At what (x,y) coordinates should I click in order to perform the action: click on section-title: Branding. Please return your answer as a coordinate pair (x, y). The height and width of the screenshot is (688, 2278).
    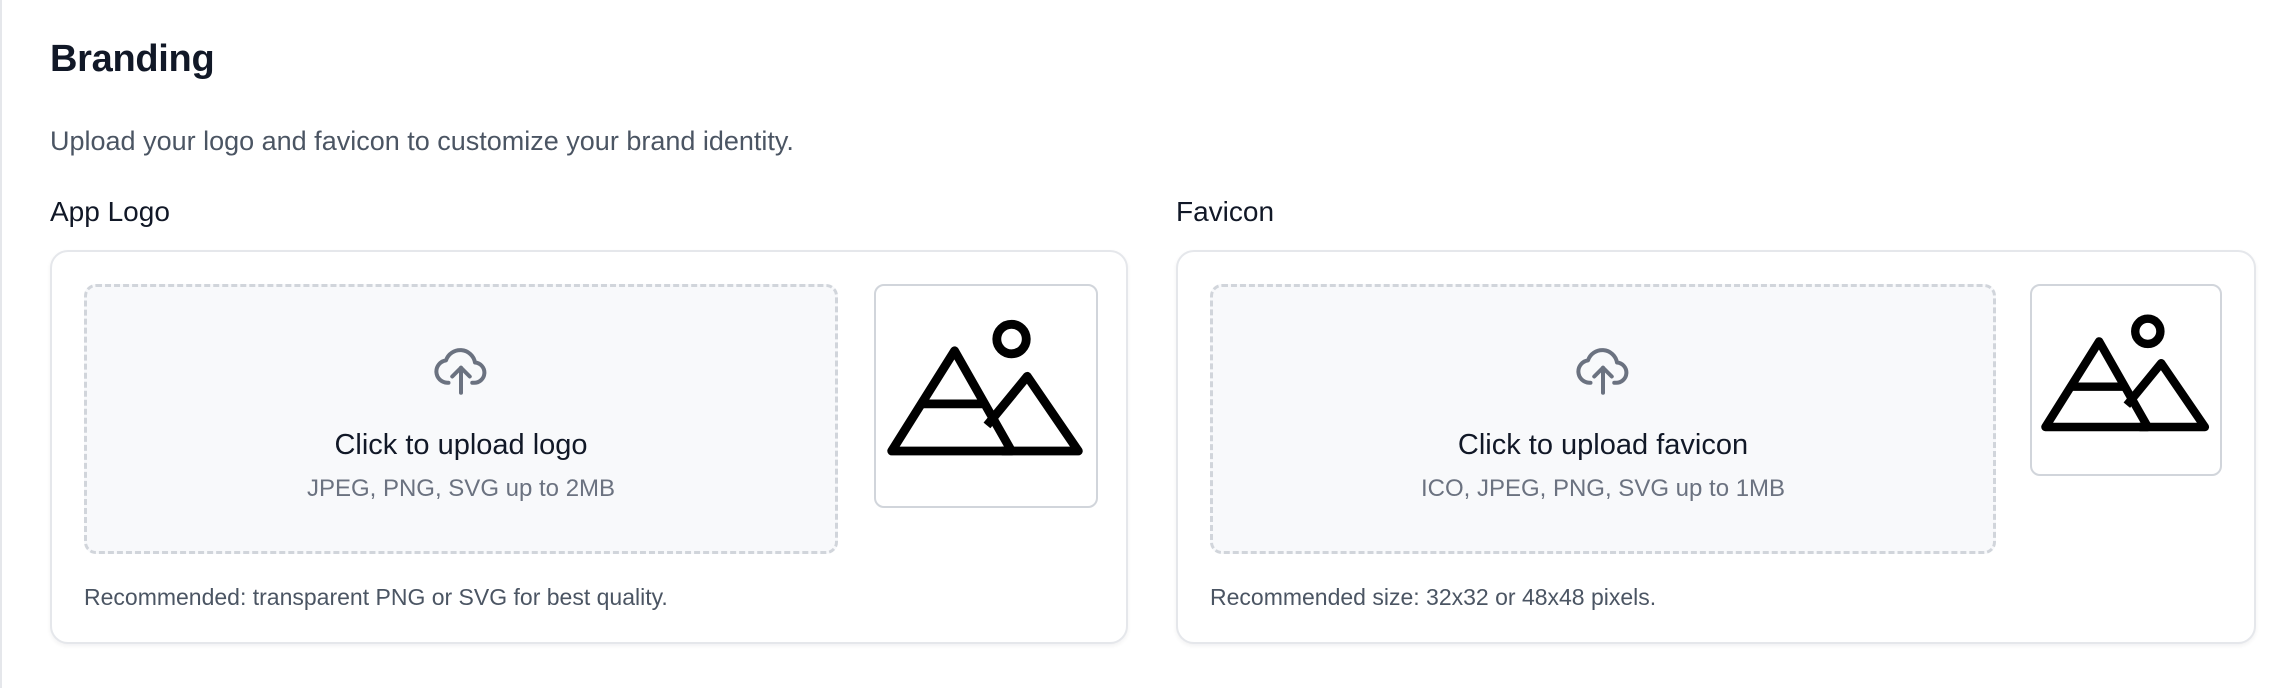
    Looking at the image, I should click on (132, 59).